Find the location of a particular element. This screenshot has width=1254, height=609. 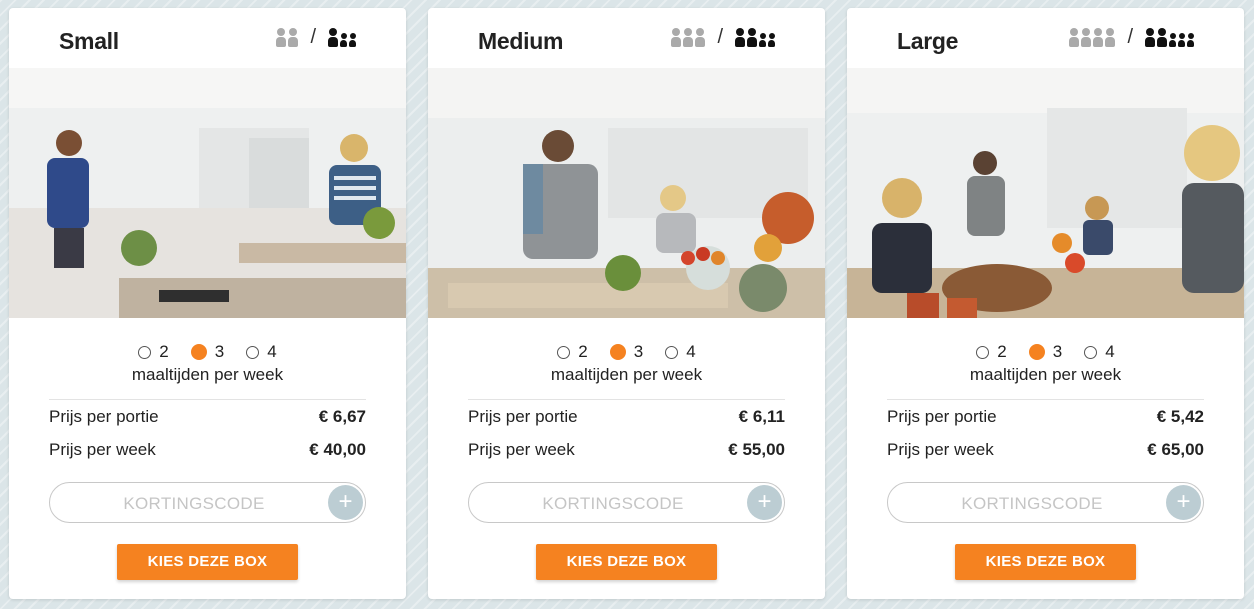

portion-price-value: € 6,11 is located at coordinates (761, 416).